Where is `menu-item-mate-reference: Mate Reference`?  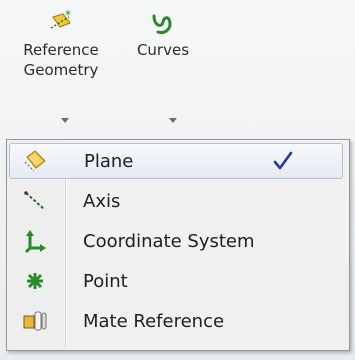
menu-item-mate-reference: Mate Reference is located at coordinates (176, 321).